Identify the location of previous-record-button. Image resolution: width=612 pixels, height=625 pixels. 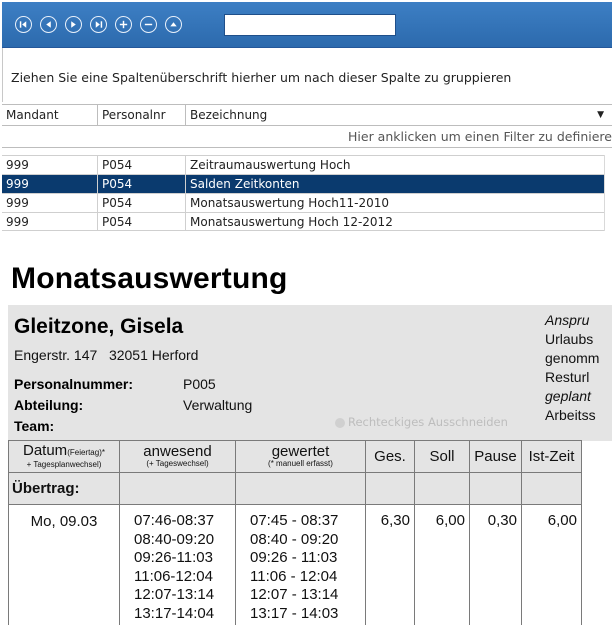
(48, 24).